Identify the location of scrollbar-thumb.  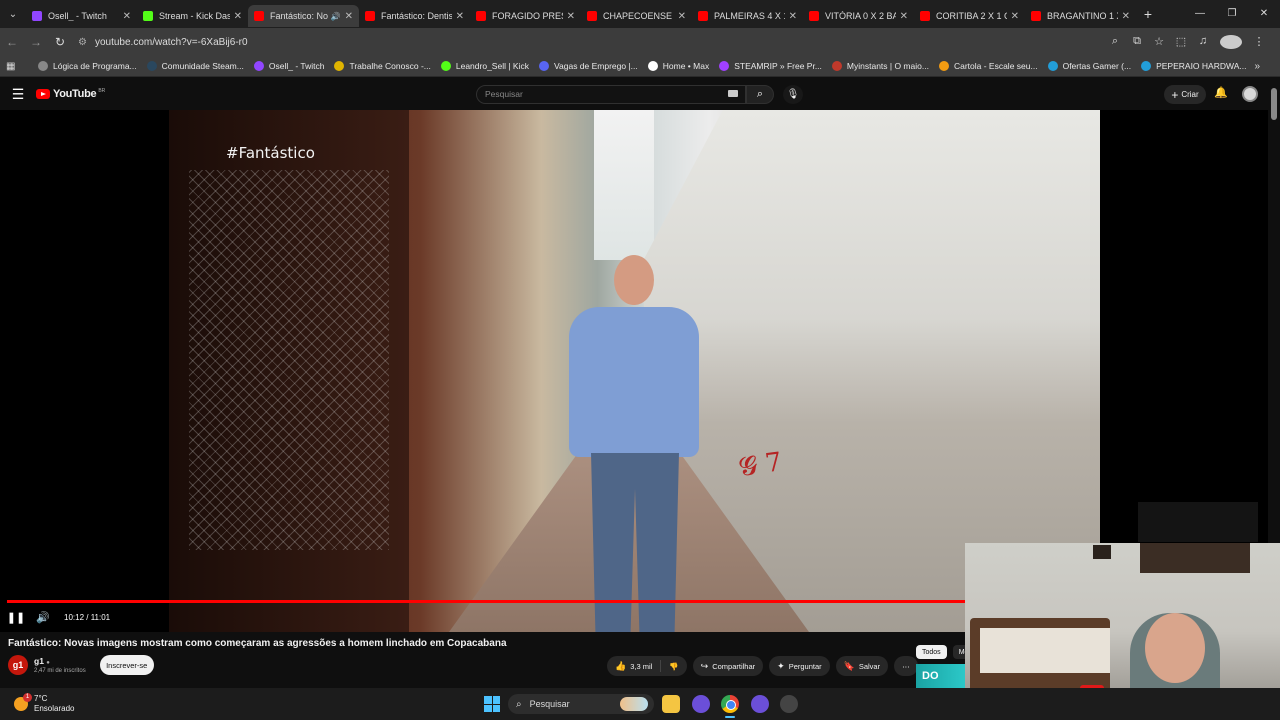
(1274, 104).